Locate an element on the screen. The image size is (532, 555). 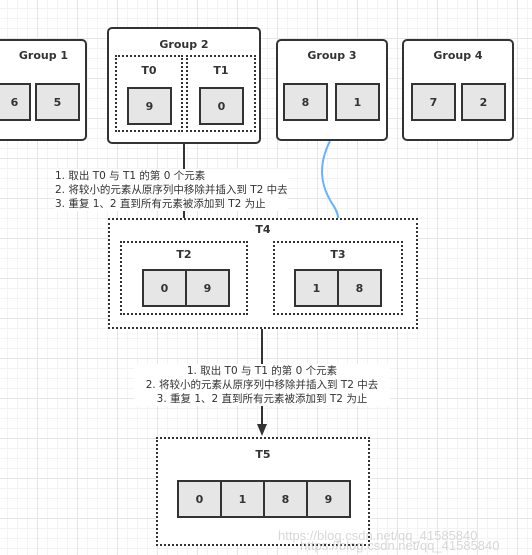
t1-container: T1 0 is located at coordinates (221, 93).